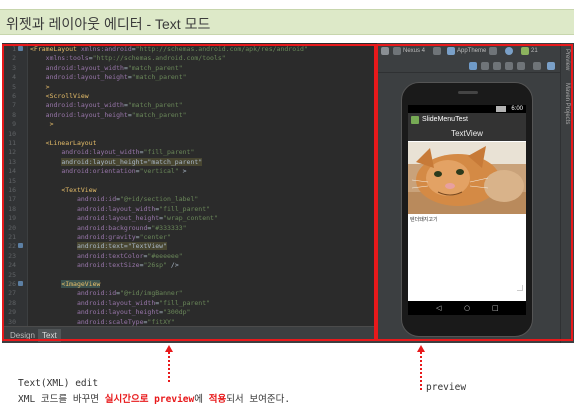 The width and height of the screenshot is (574, 405). I want to click on arrow-up-preview, so click(421, 348).